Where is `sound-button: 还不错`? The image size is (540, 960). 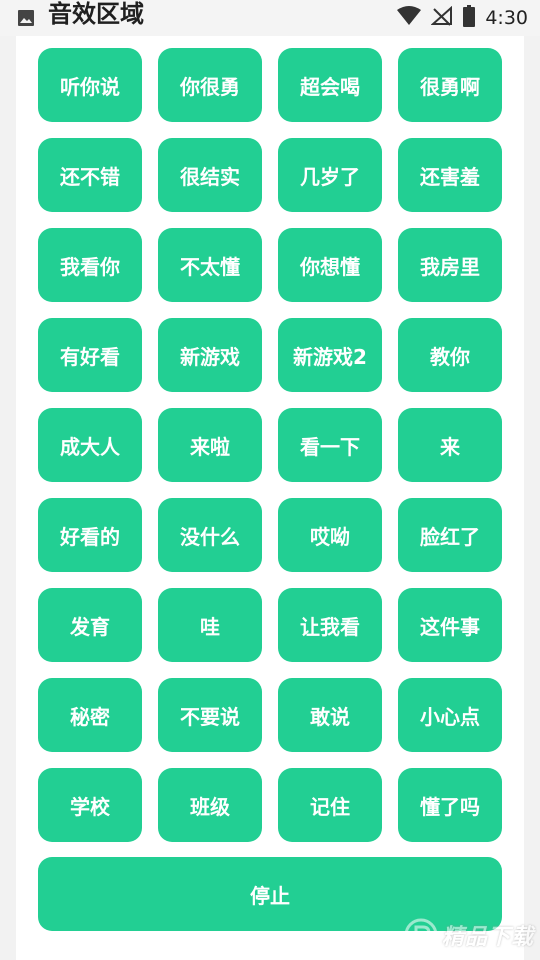 sound-button: 还不错 is located at coordinates (90, 175).